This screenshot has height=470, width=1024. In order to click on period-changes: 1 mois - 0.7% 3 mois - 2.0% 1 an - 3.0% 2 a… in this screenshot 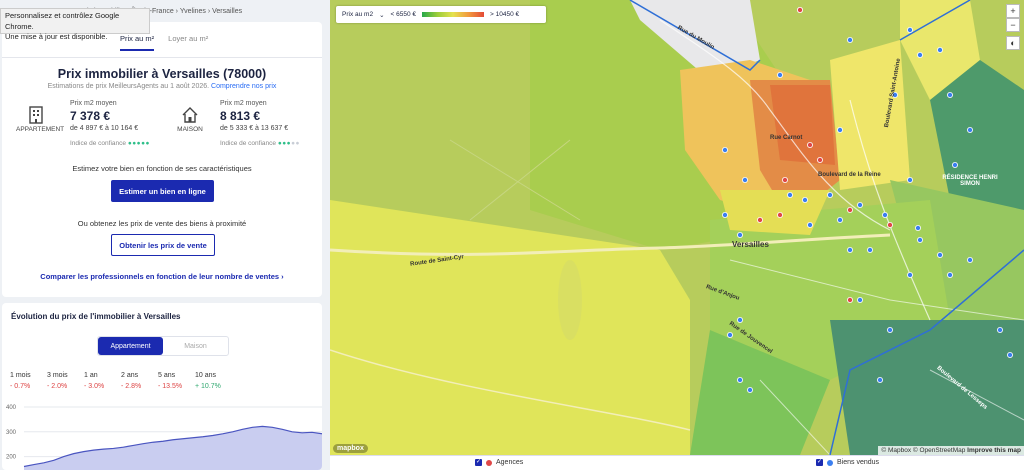, I will do `click(121, 381)`.